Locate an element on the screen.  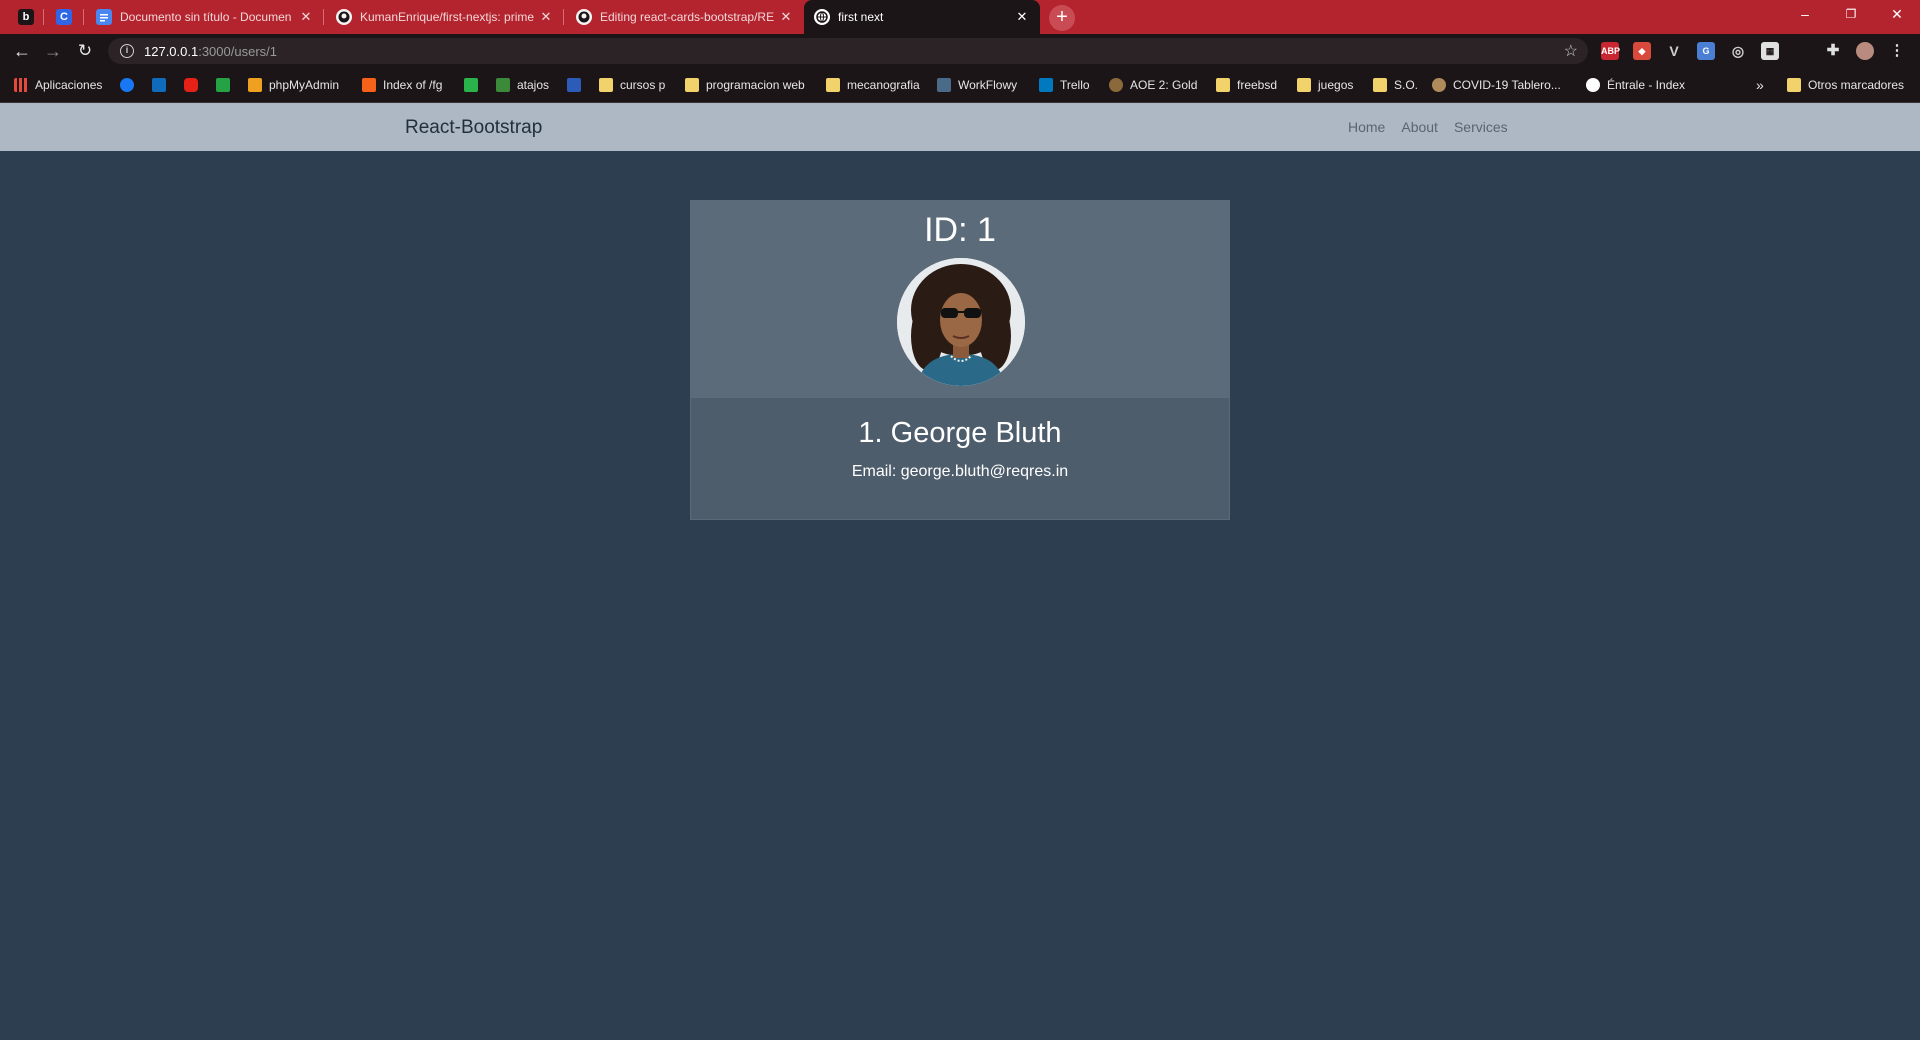
tab-github-editing: Editing react-cards-bootstrap/RE ✕ is located at coordinates (685, 17).